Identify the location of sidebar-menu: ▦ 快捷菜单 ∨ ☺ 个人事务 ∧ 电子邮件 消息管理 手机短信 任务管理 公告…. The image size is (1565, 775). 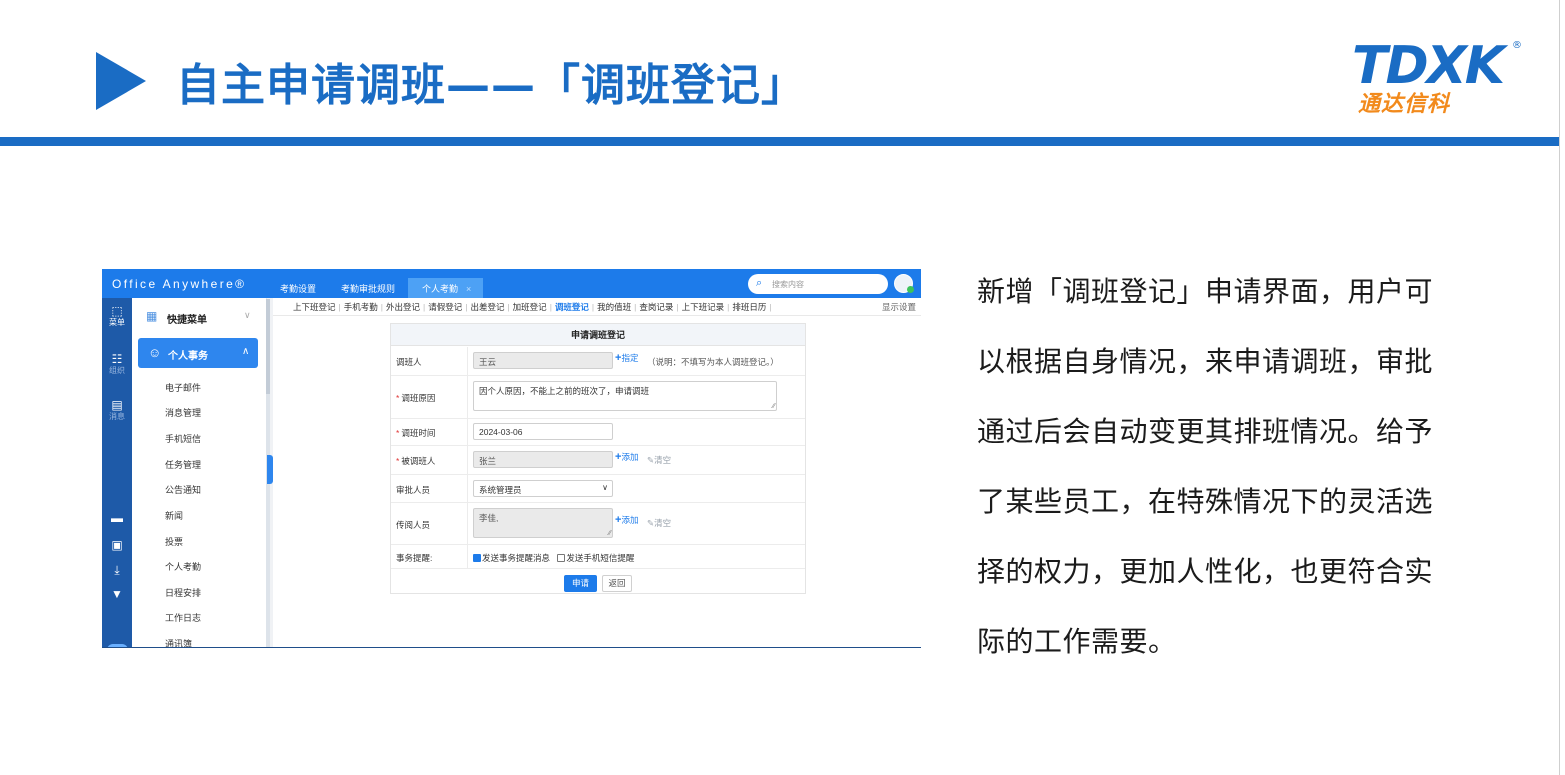
(199, 472).